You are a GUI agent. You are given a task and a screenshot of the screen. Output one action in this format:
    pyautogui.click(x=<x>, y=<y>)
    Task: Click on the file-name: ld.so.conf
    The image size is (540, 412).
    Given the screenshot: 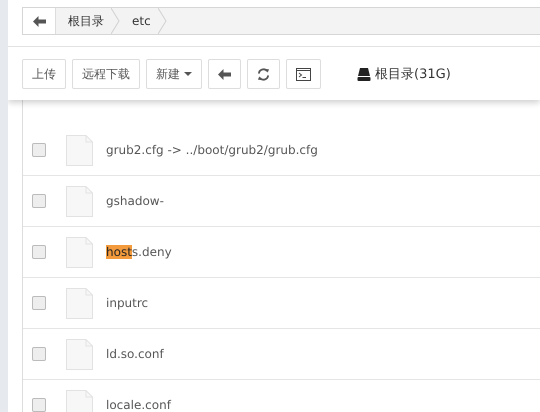 What is the action you would take?
    pyautogui.click(x=135, y=354)
    